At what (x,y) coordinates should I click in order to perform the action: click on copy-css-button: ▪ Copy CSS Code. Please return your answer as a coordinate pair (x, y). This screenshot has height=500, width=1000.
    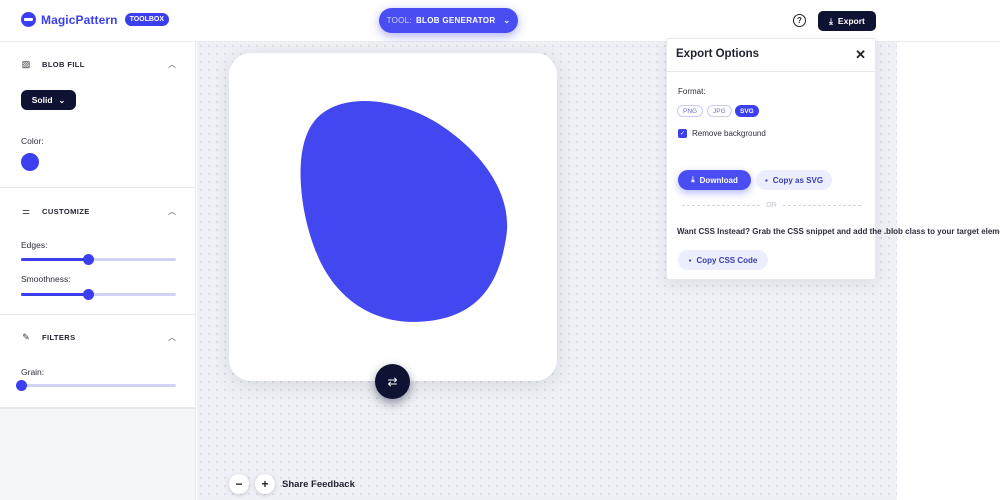
    Looking at the image, I should click on (723, 260).